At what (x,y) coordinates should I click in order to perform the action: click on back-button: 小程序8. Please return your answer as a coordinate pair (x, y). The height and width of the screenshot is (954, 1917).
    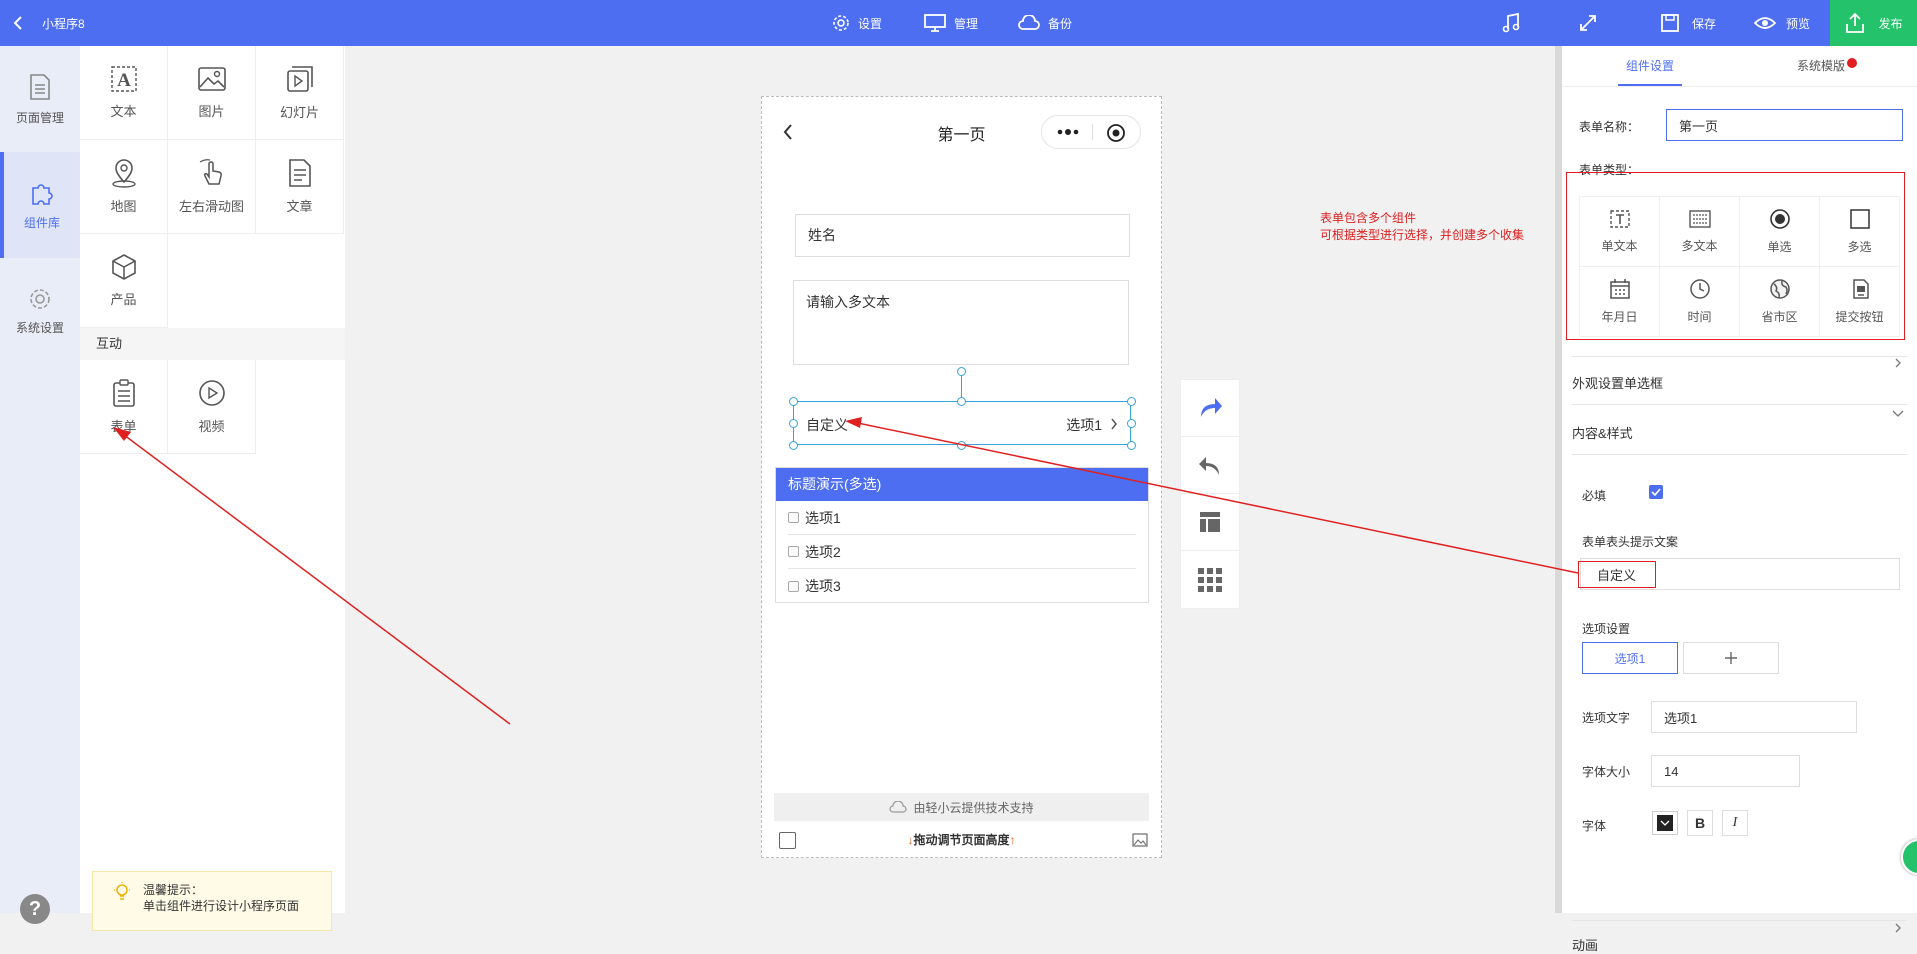
    Looking at the image, I should click on (48, 23).